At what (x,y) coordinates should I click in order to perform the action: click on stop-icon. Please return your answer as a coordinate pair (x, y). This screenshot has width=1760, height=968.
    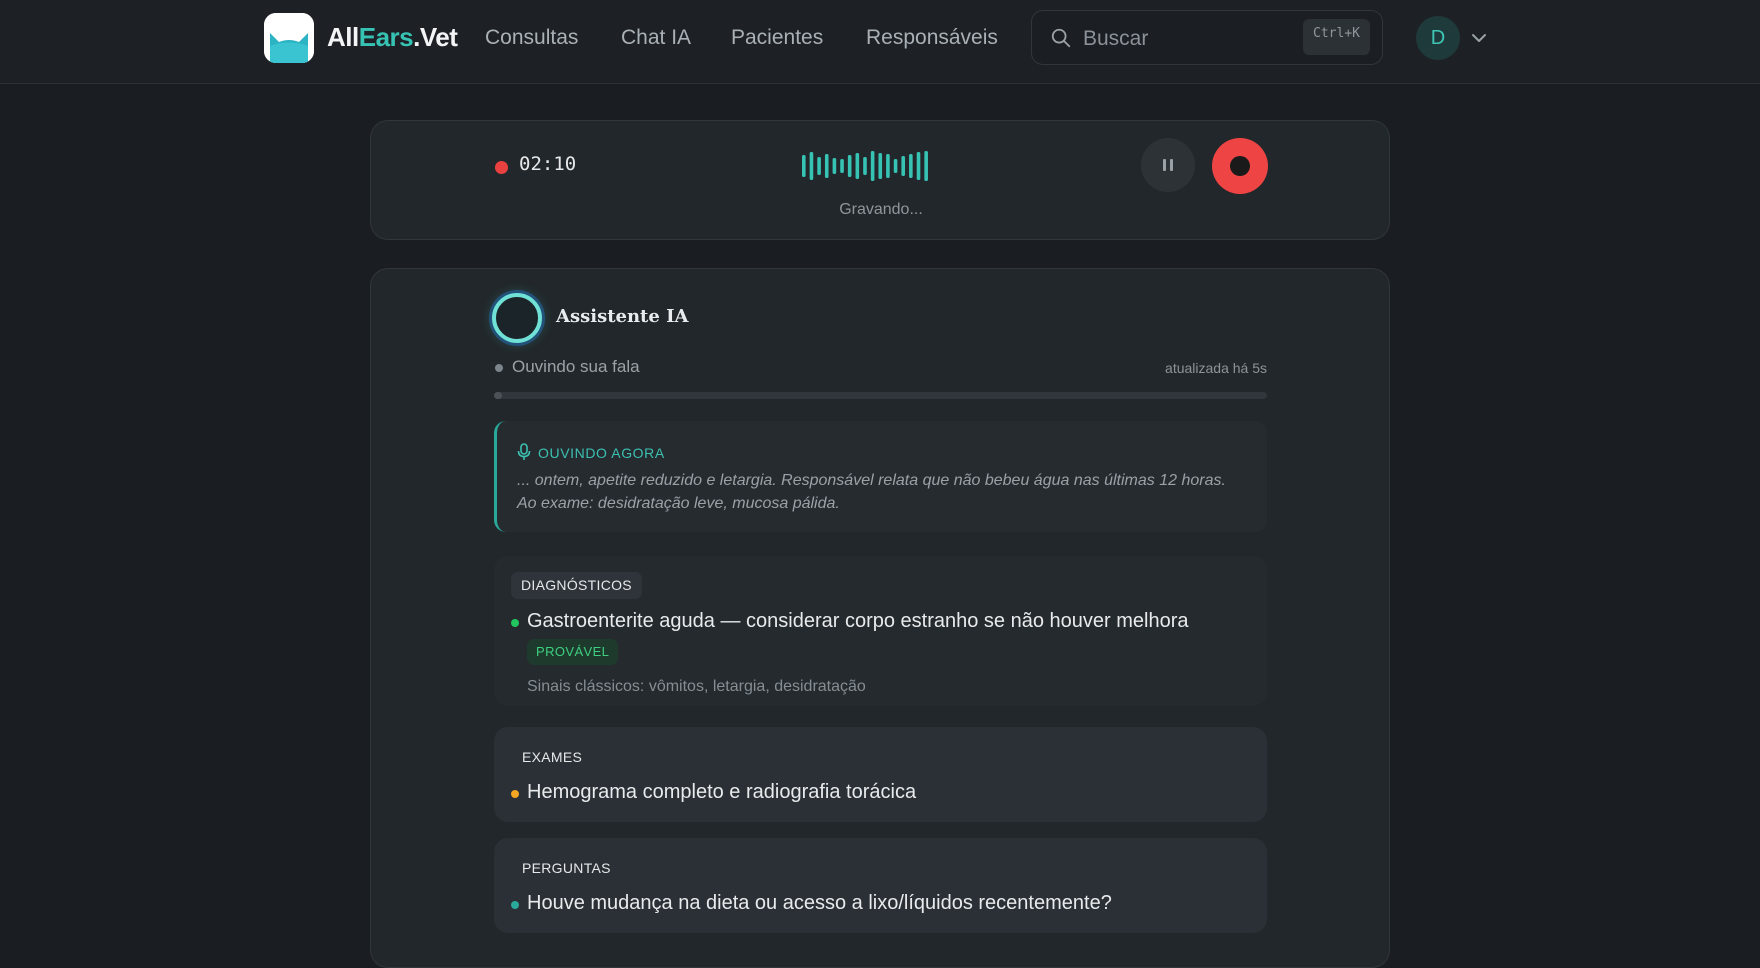
    Looking at the image, I should click on (1240, 166).